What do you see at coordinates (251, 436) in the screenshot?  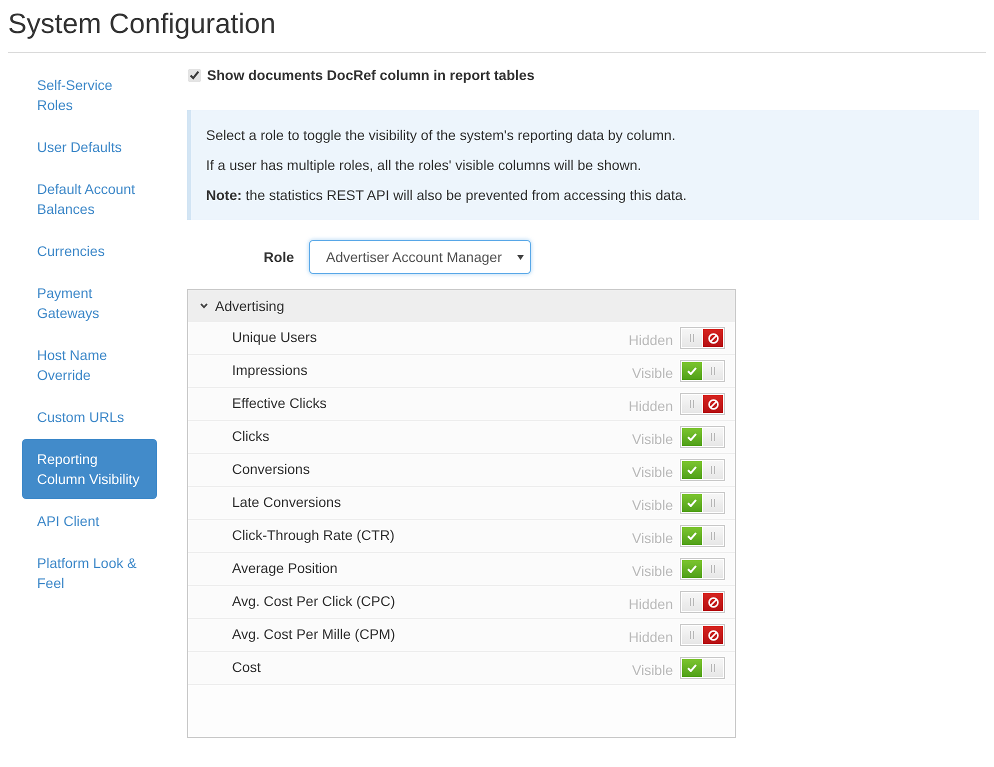 I see `column-name: Clicks` at bounding box center [251, 436].